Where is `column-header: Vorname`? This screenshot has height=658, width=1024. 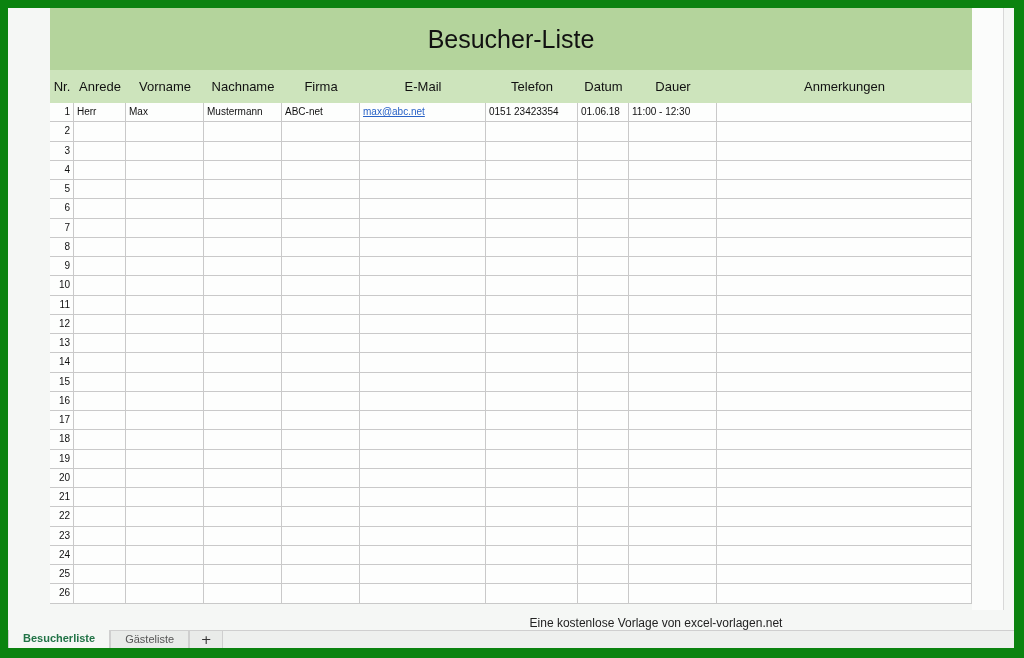 column-header: Vorname is located at coordinates (165, 86).